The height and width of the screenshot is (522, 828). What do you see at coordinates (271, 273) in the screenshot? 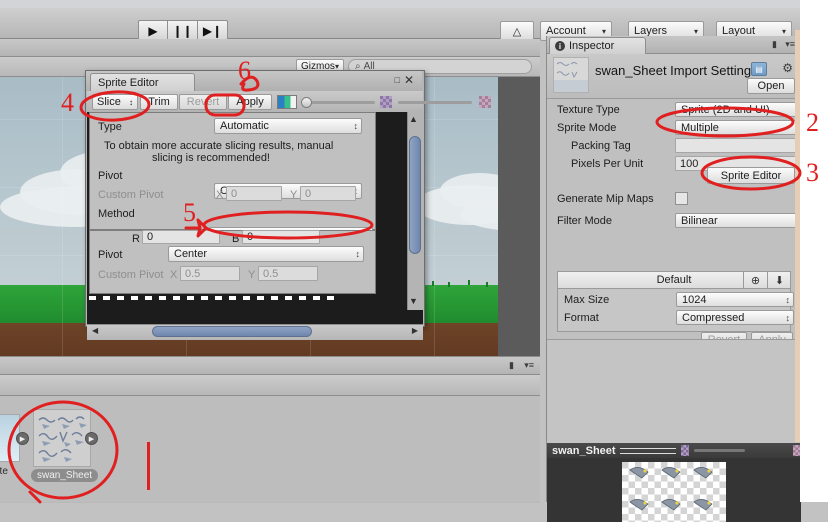
I see `sprite-custom-pivot-y-value: 0.5` at bounding box center [271, 273].